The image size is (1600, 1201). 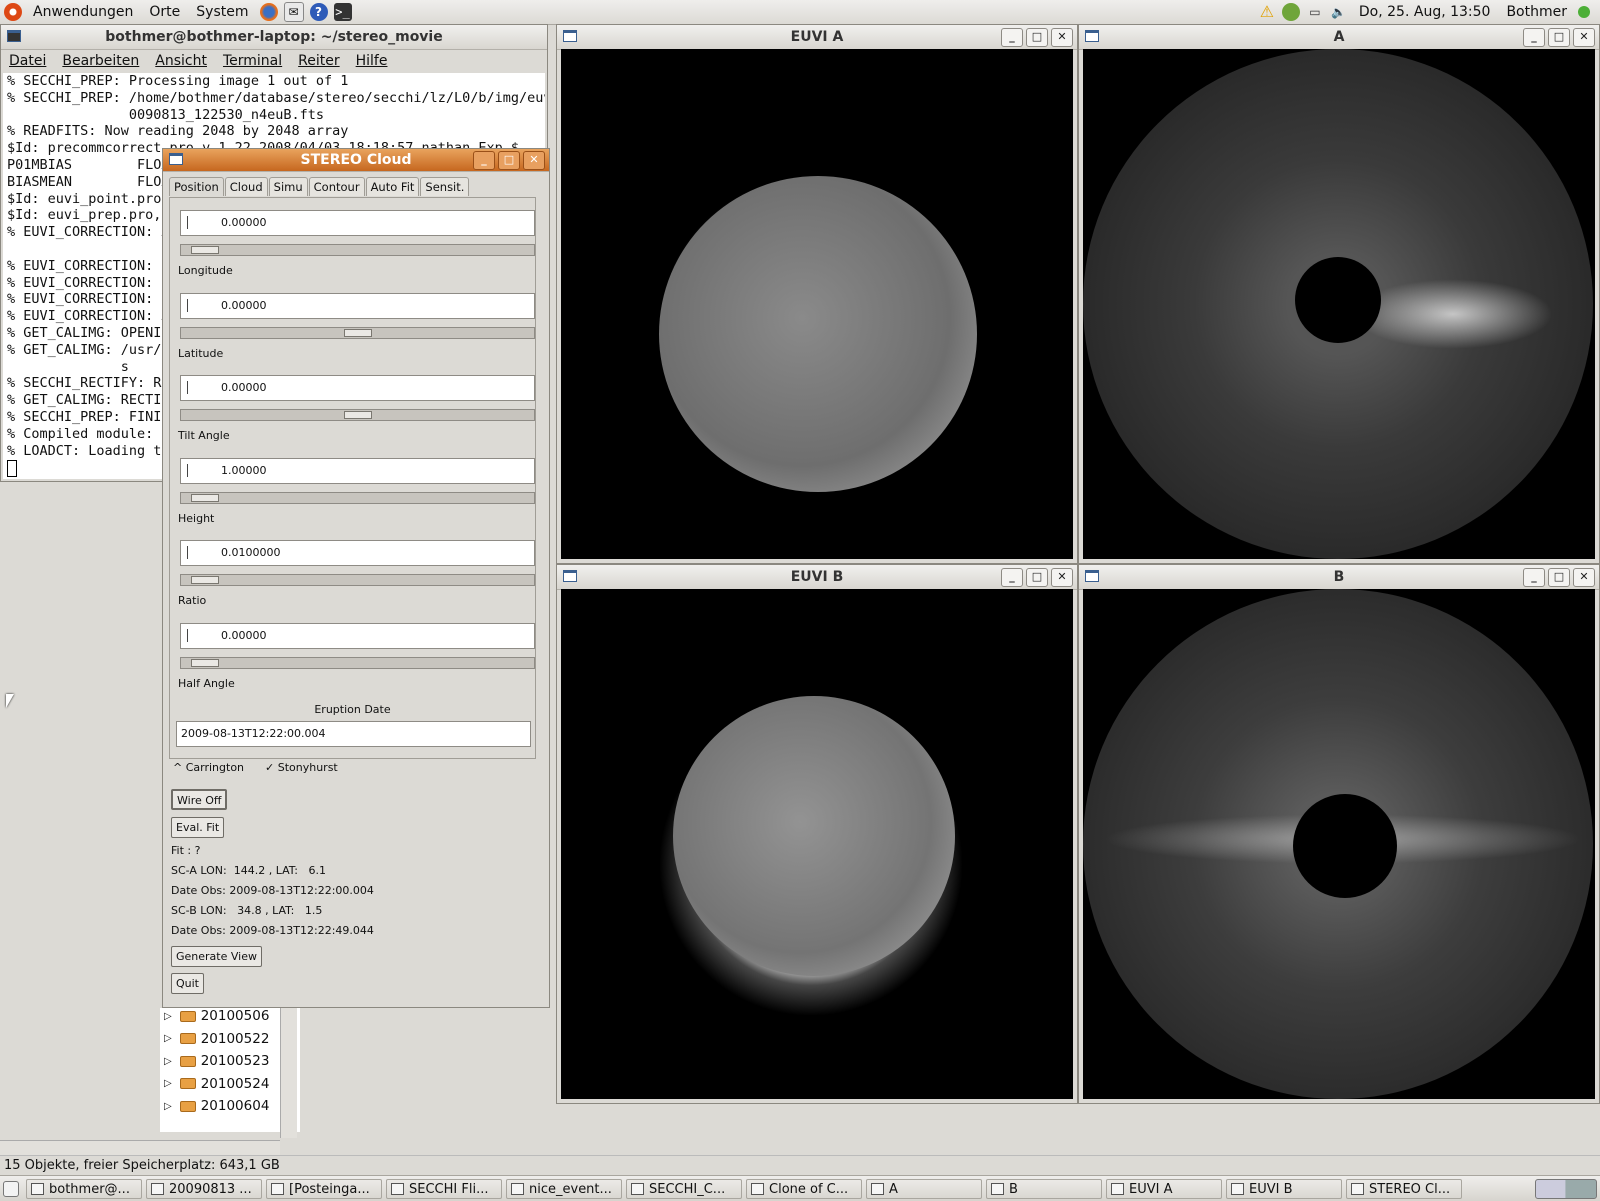 What do you see at coordinates (1425, 12) in the screenshot?
I see `clock: Do, 25. Aug, 13:50` at bounding box center [1425, 12].